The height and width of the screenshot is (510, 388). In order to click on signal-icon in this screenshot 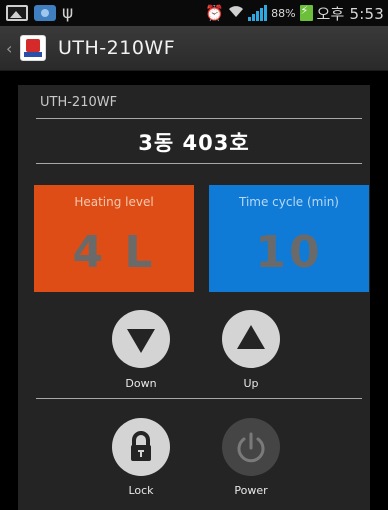, I will do `click(258, 13)`.